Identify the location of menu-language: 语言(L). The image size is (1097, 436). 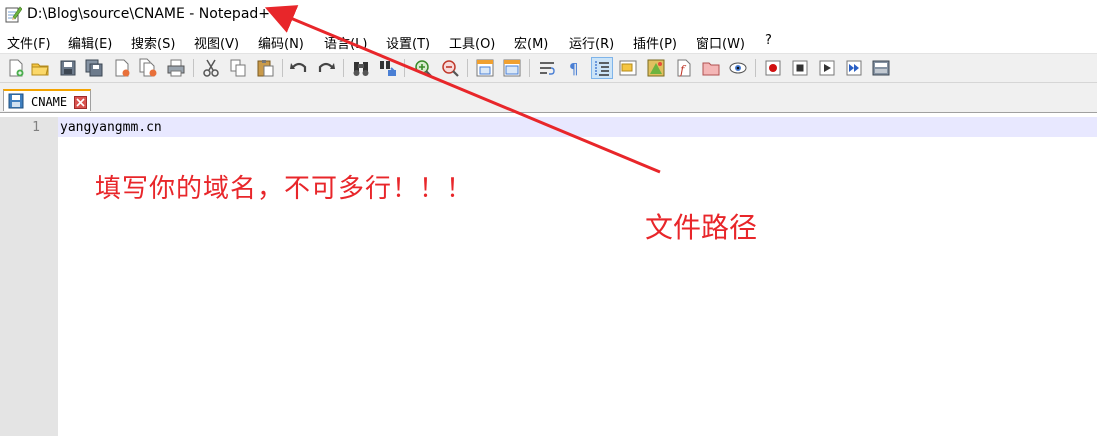
(345, 42).